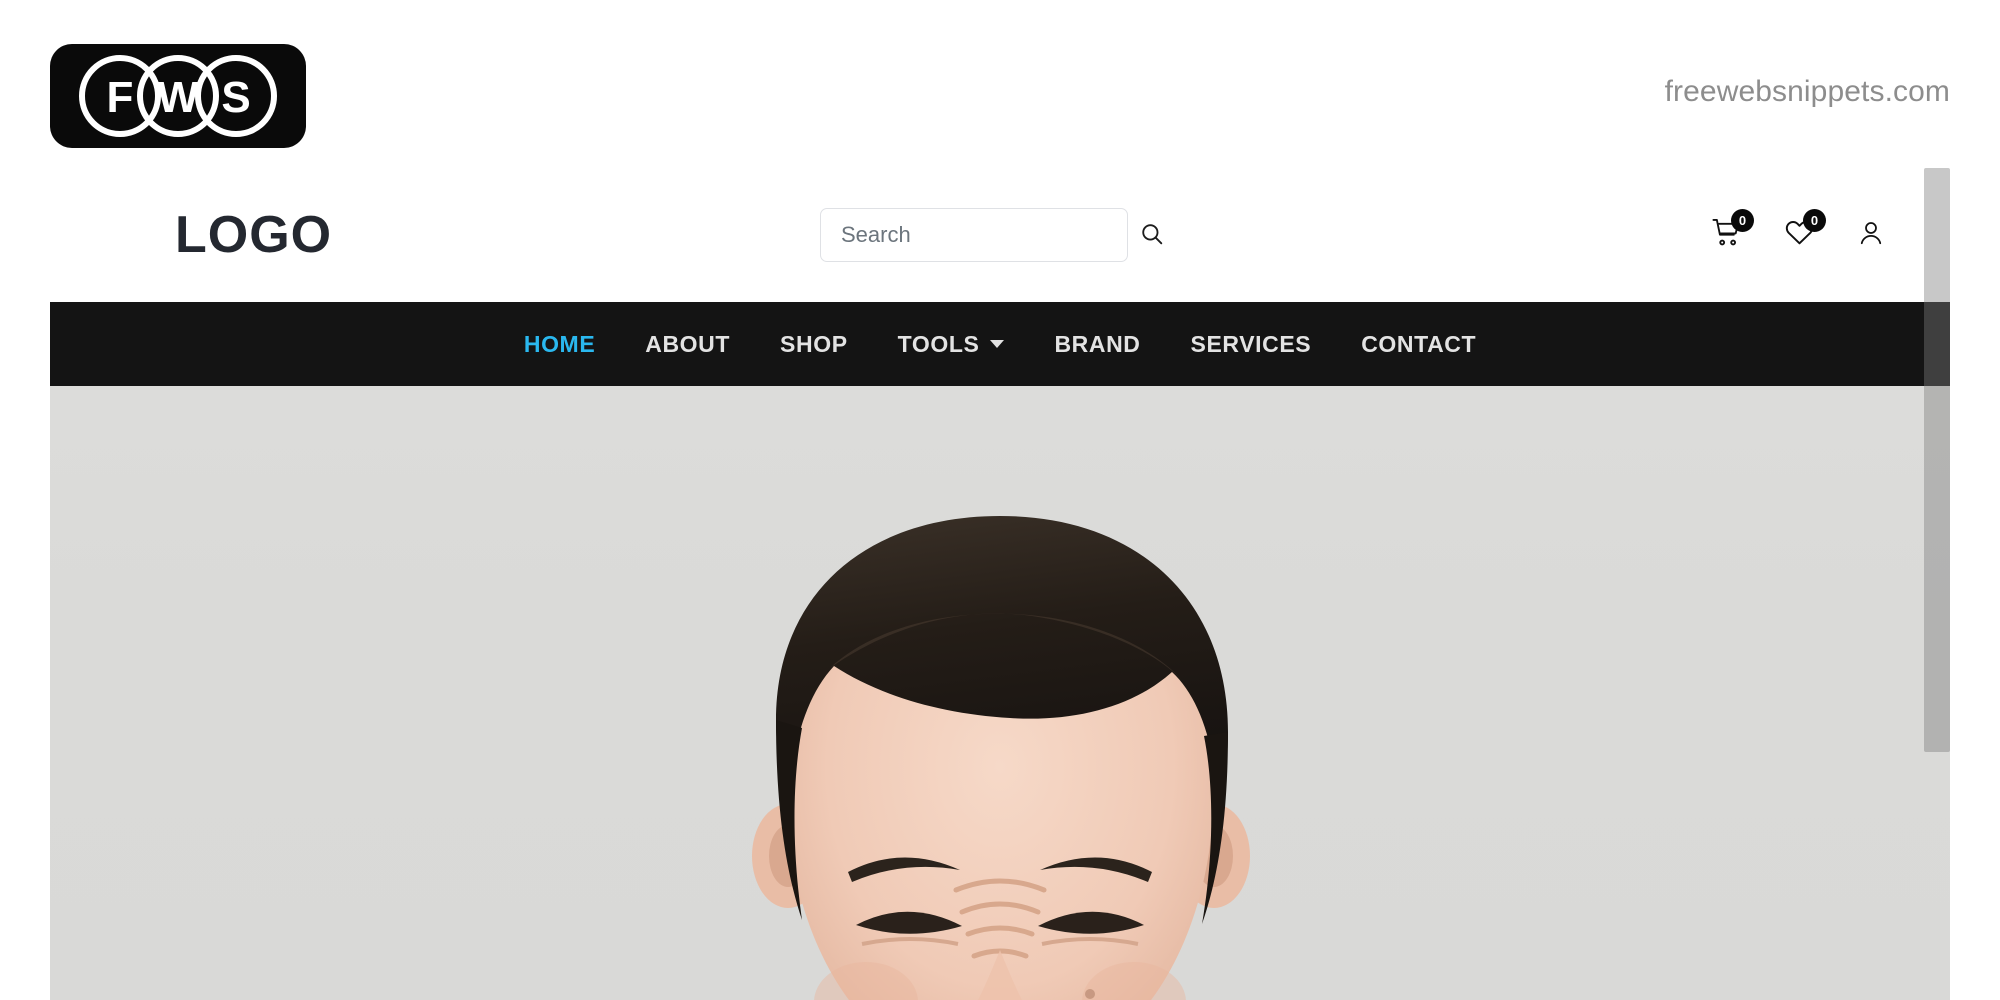 The width and height of the screenshot is (2000, 1000). I want to click on wishlist-button: 0, so click(1803, 232).